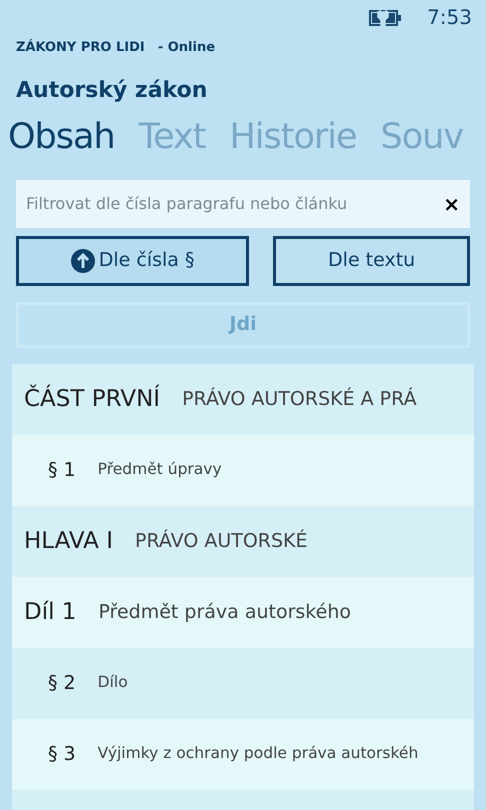 Image resolution: width=486 pixels, height=810 pixels. I want to click on section-number: ČÁST PRVNÍ, so click(92, 399).